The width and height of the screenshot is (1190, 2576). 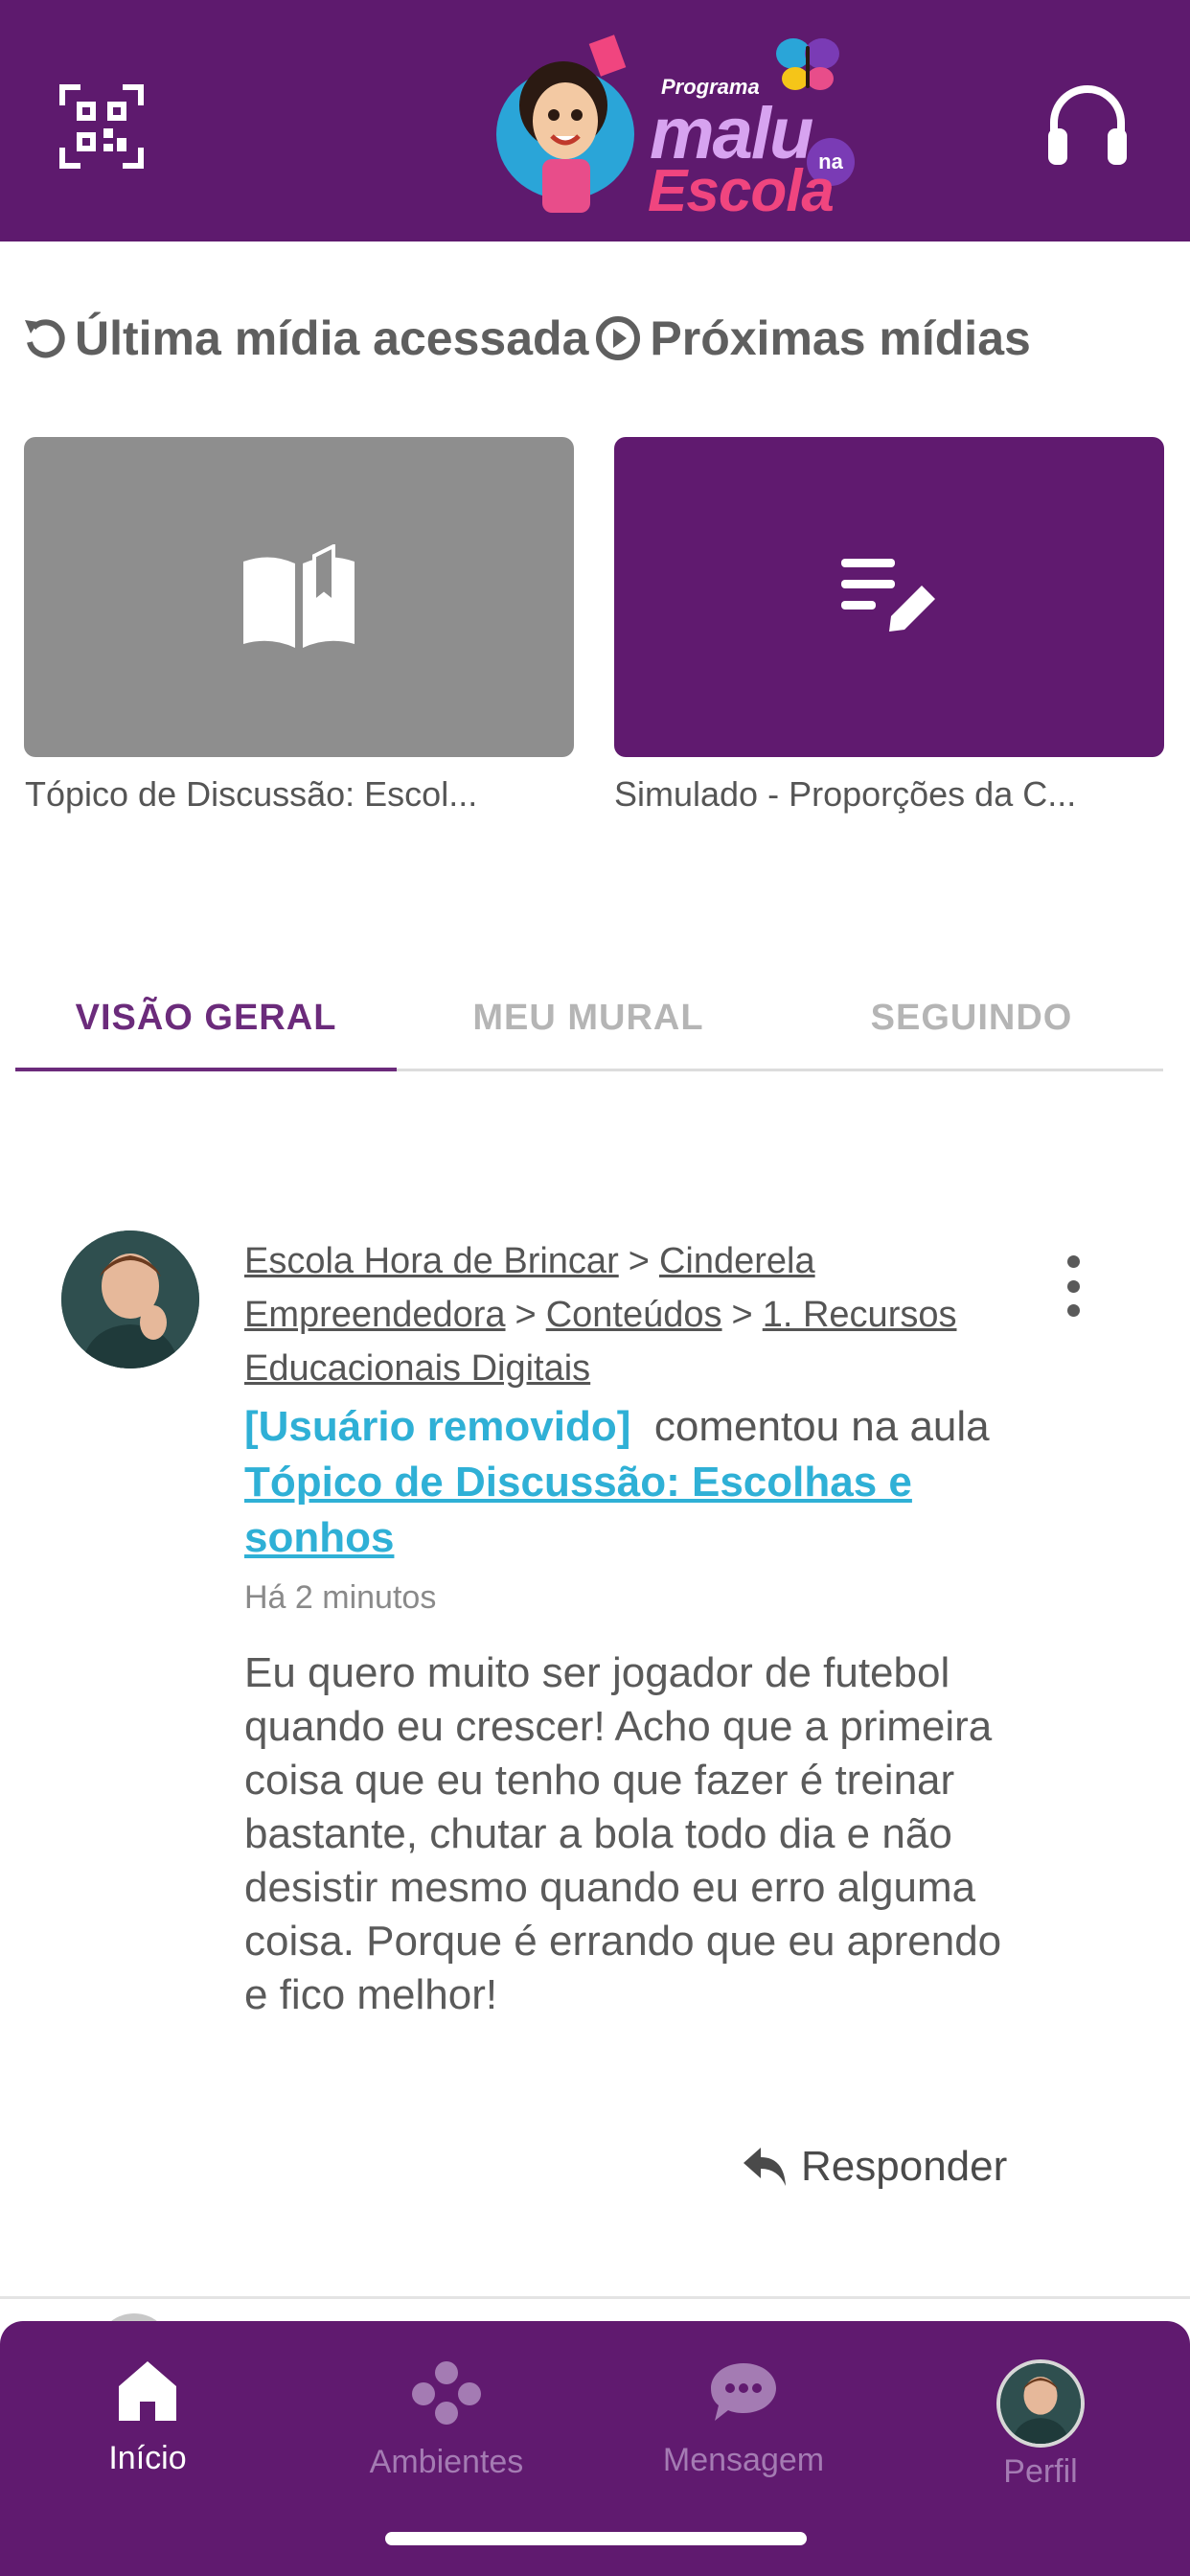 I want to click on nav-label: Início, so click(x=148, y=2458).